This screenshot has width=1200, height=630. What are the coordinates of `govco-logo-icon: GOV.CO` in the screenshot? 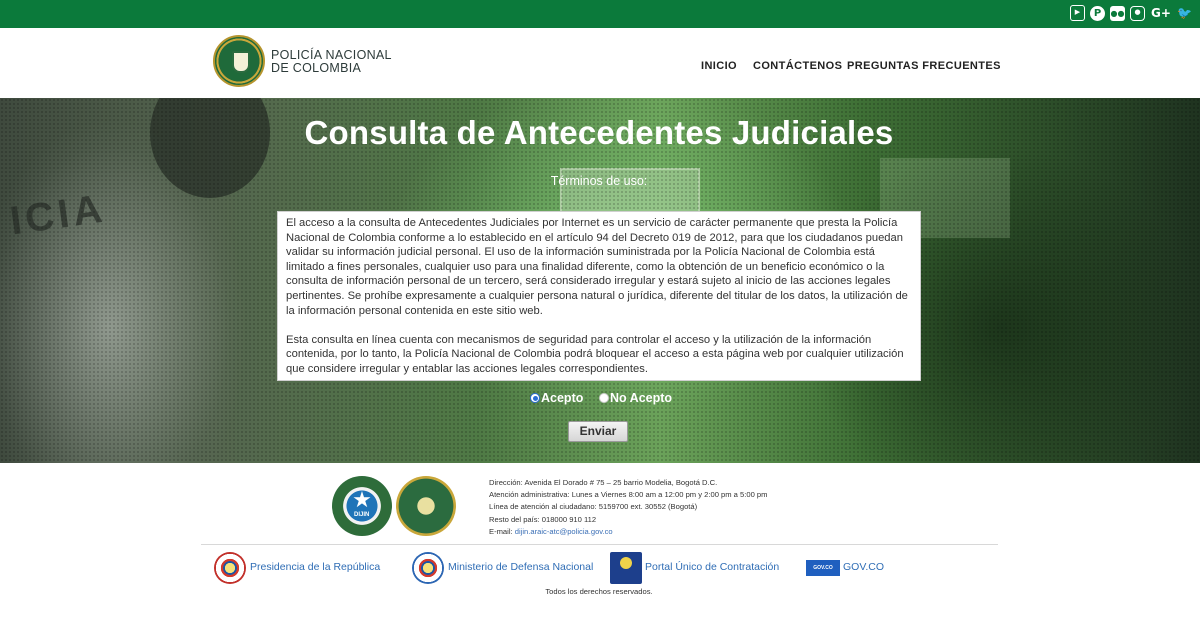 It's located at (823, 568).